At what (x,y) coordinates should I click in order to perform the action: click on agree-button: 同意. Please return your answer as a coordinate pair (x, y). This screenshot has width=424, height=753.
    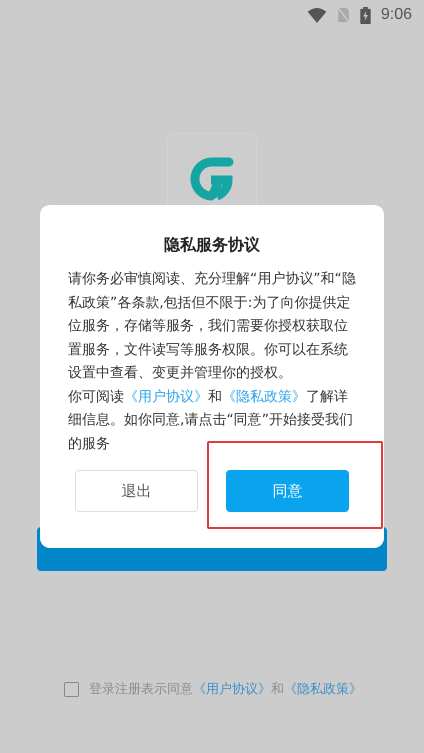
    Looking at the image, I should click on (287, 491).